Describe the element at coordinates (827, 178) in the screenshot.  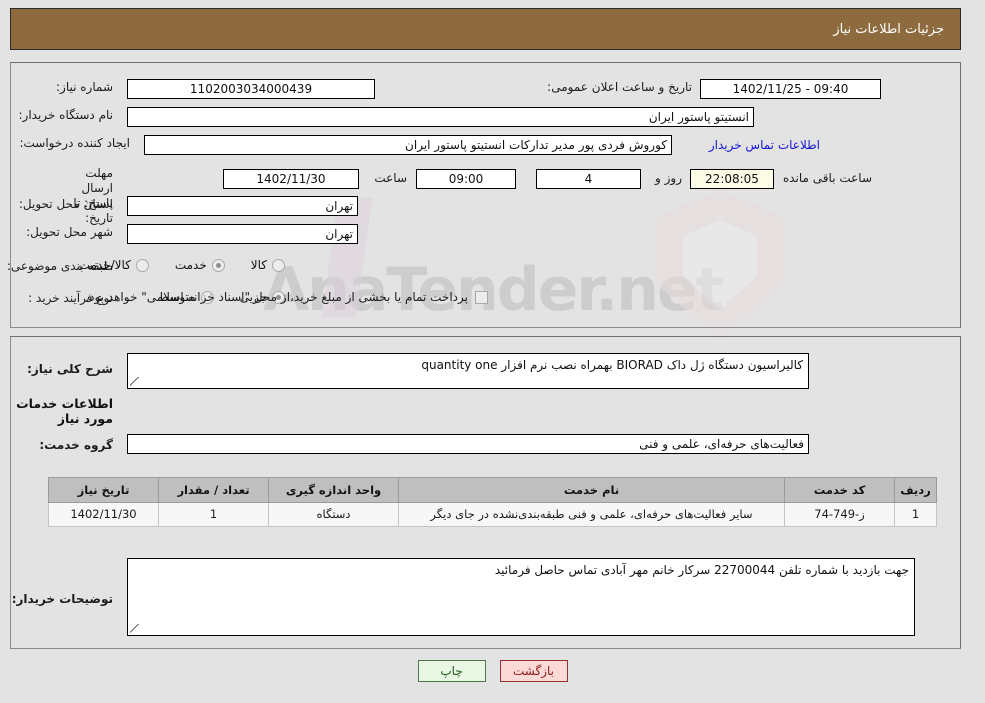
I see `remaining-time-label: ساعت باقی مانده` at that location.